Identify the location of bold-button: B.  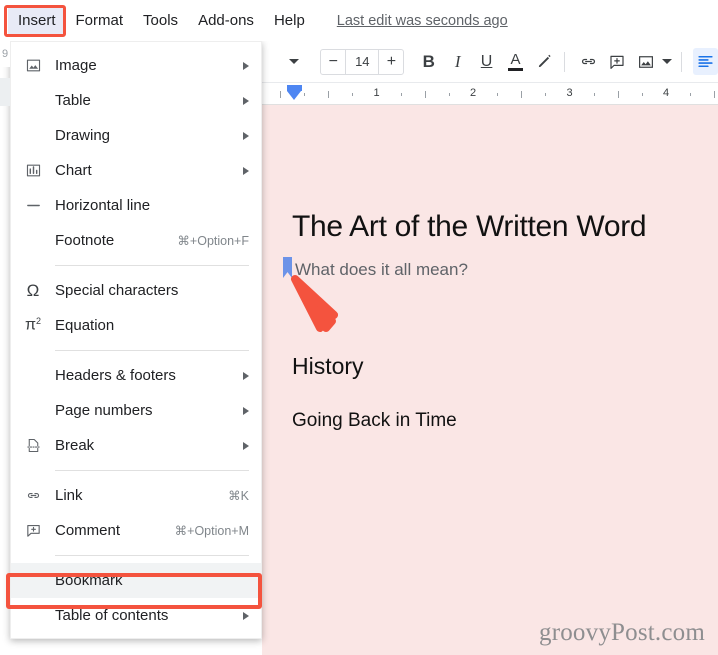
(428, 61).